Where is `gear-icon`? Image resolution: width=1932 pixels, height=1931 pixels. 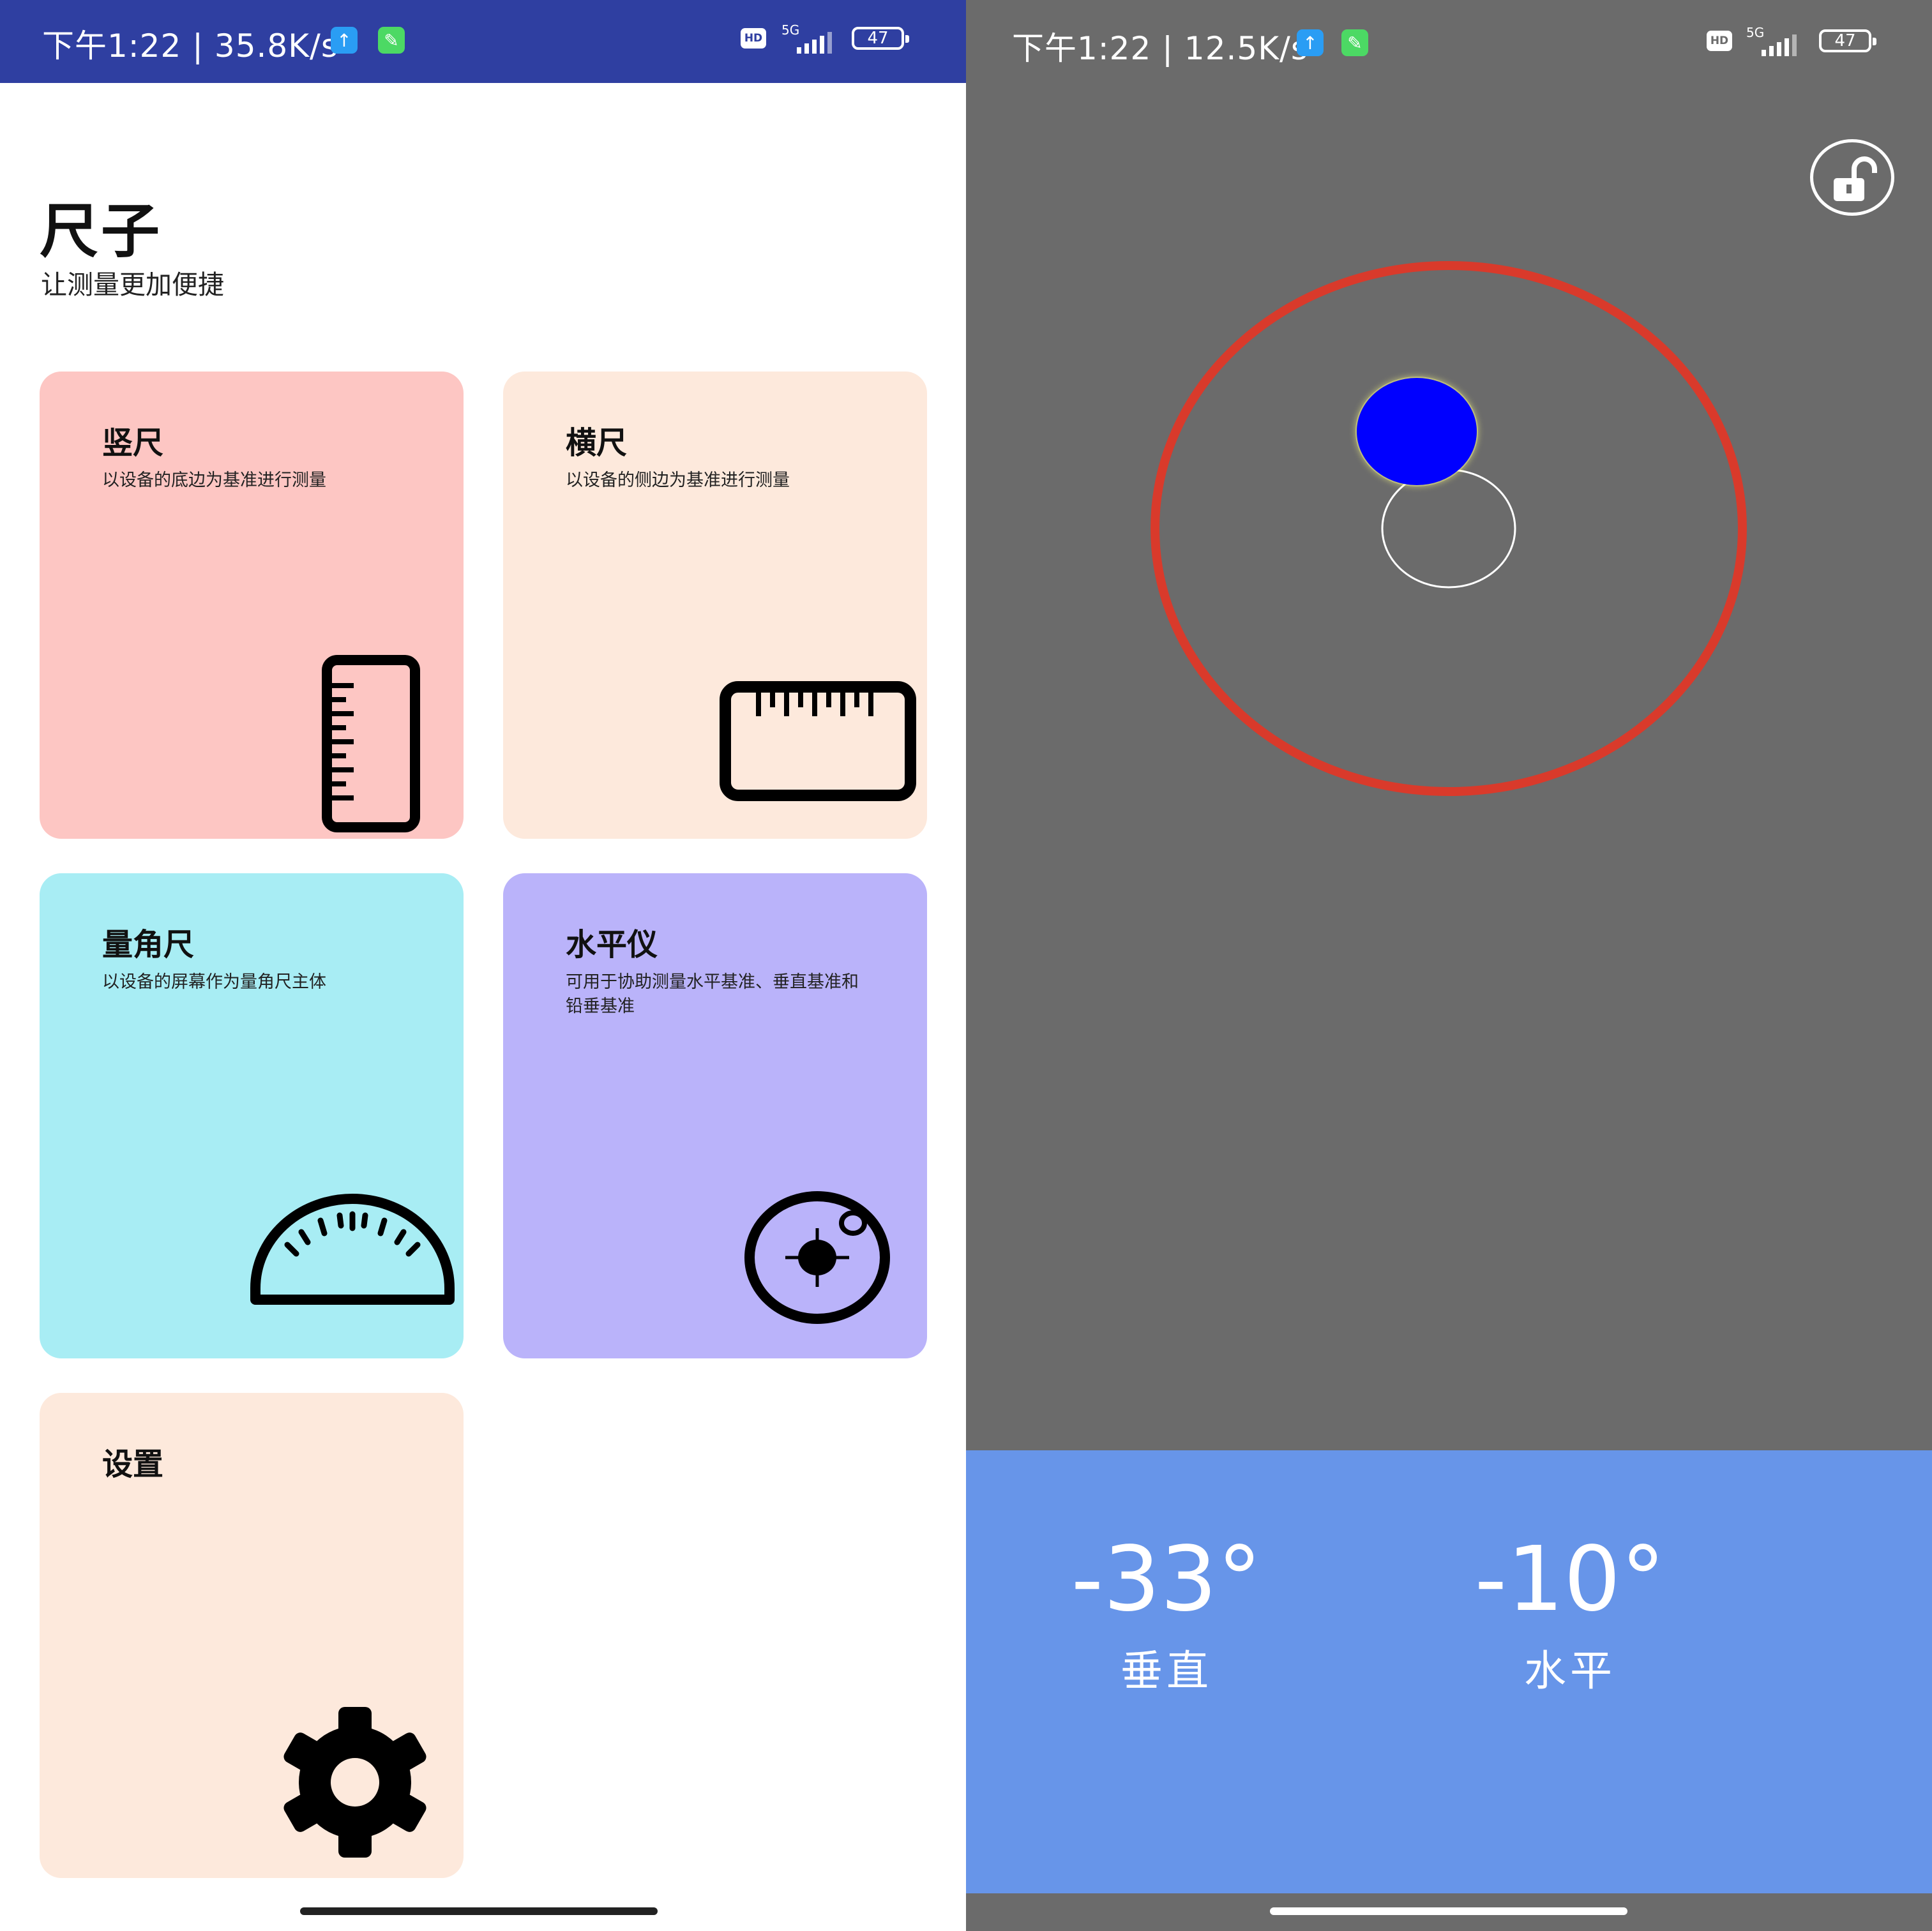 gear-icon is located at coordinates (354, 1782).